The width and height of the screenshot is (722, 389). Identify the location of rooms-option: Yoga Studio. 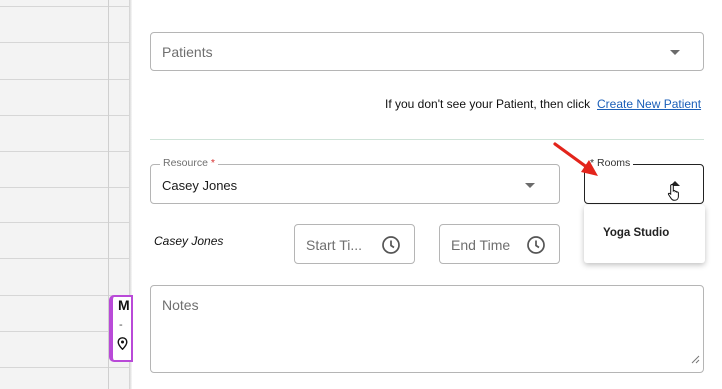
(636, 233).